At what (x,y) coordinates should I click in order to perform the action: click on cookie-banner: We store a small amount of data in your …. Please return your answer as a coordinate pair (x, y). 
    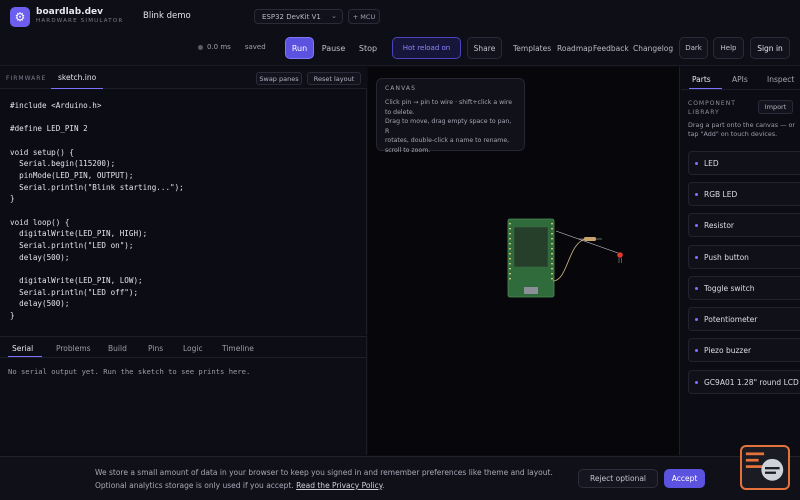
    Looking at the image, I should click on (400, 478).